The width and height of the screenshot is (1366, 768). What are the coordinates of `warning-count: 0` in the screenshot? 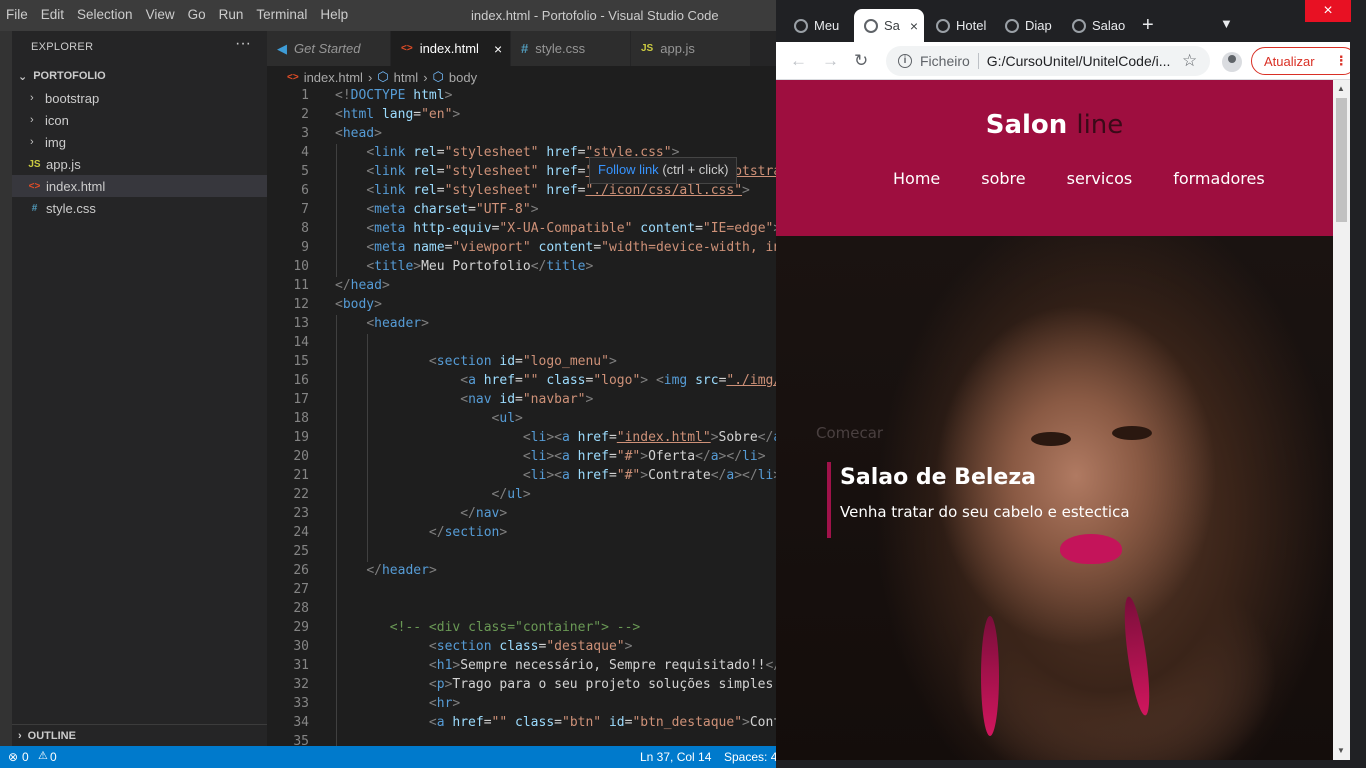 It's located at (53, 757).